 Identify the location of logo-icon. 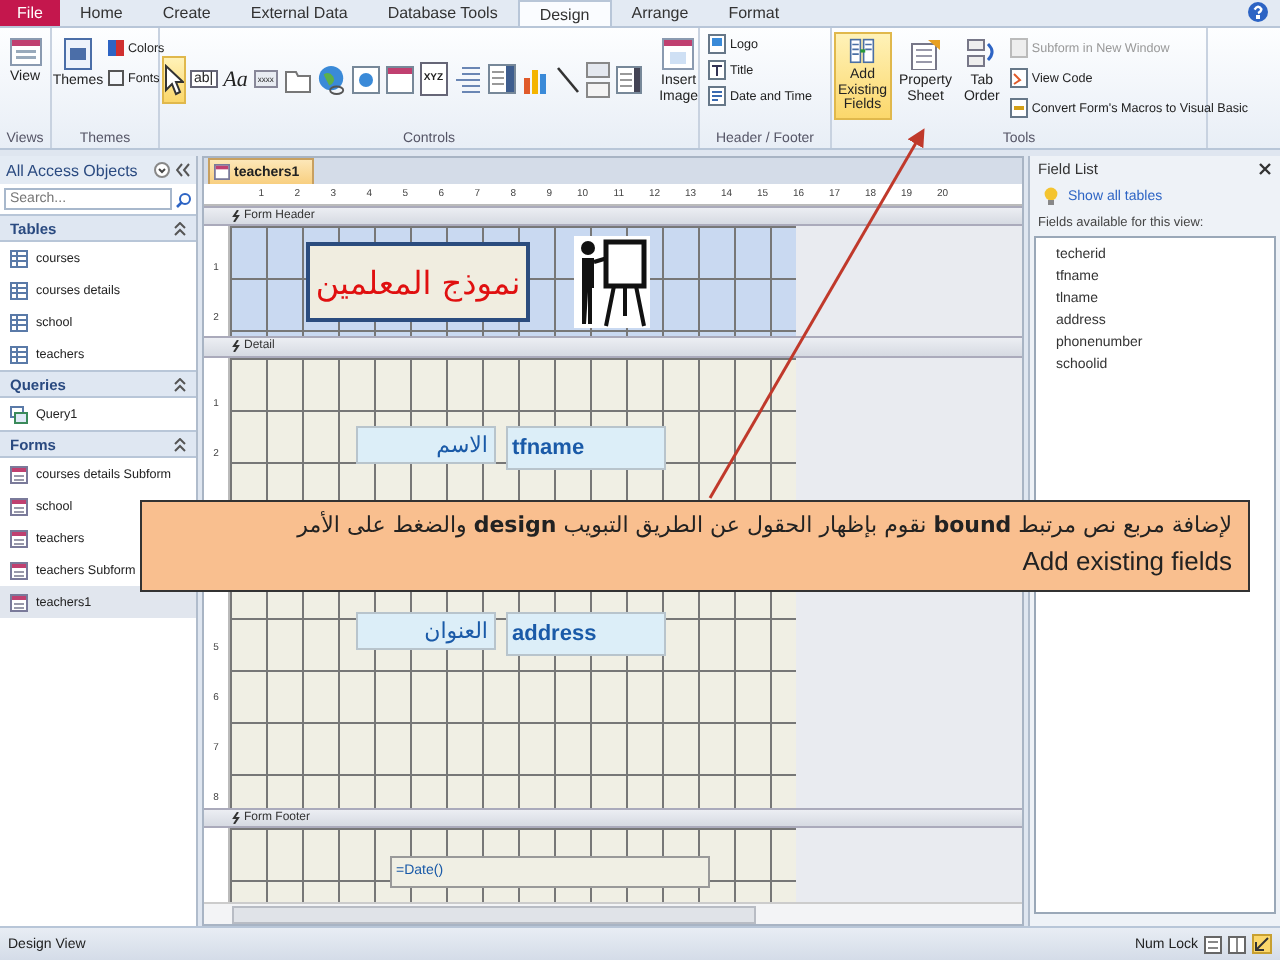
(717, 44).